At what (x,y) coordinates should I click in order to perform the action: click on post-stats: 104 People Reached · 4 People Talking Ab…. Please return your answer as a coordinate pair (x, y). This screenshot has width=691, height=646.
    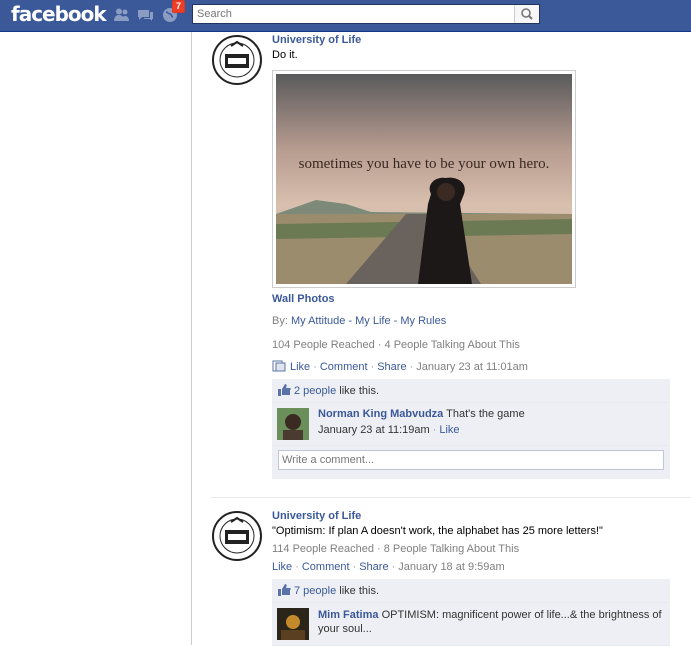
    Looking at the image, I should click on (396, 345).